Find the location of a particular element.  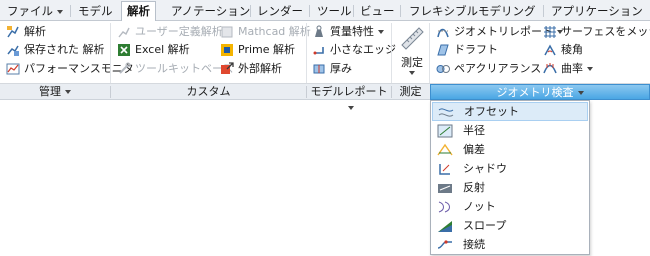

pairs-clearance-label: ペアクリアランス is located at coordinates (498, 68).